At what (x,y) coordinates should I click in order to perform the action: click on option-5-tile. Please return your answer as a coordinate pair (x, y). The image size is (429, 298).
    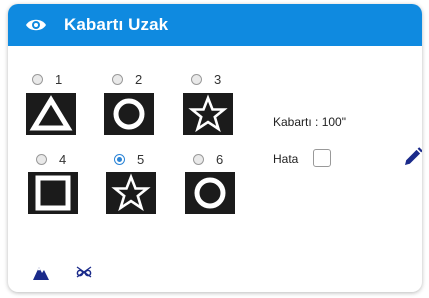
    Looking at the image, I should click on (131, 193).